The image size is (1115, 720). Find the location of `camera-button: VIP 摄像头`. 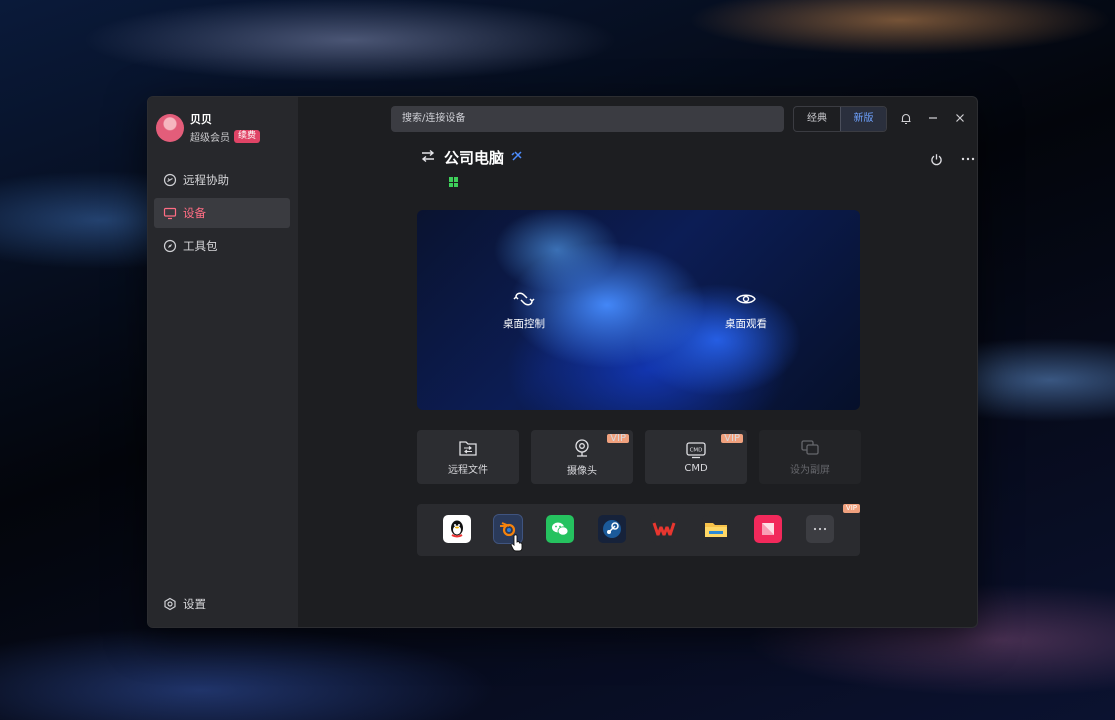

camera-button: VIP 摄像头 is located at coordinates (582, 457).